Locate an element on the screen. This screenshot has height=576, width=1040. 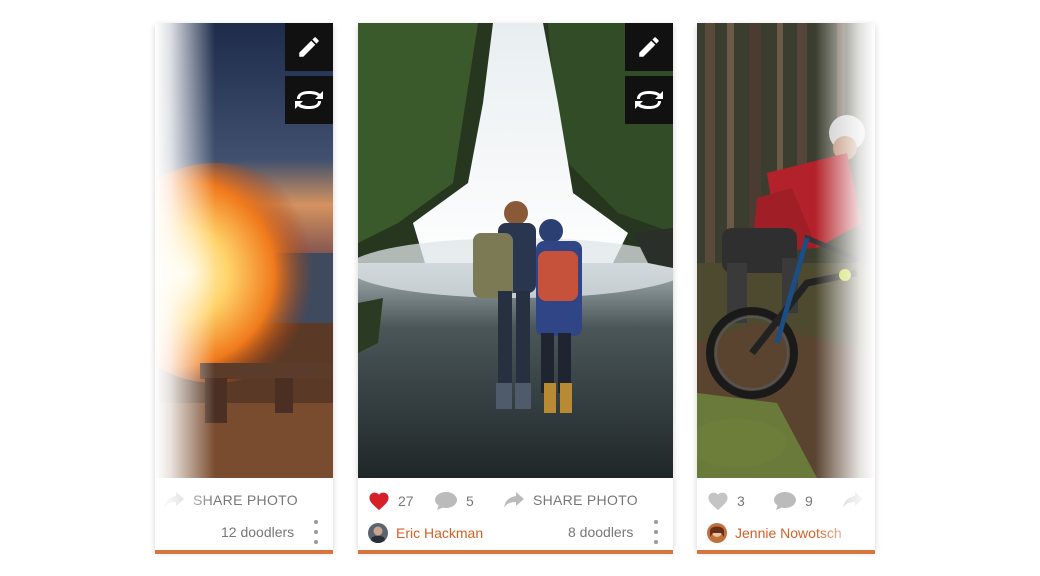
doodlers-count: 8 doodlers is located at coordinates (600, 532).